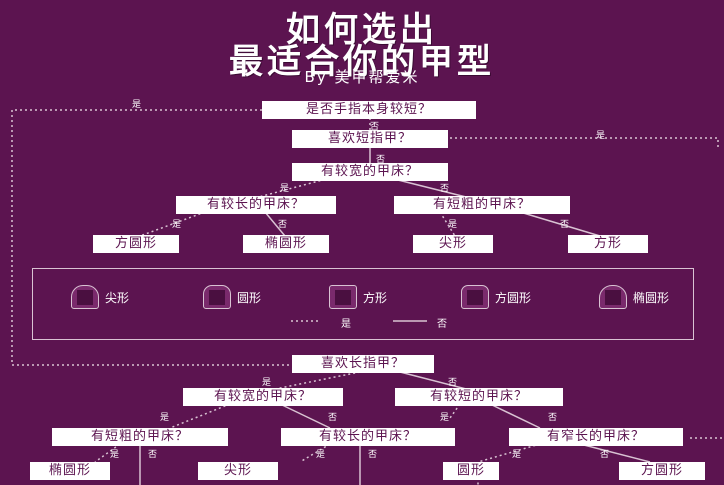 The image size is (724, 485). Describe the element at coordinates (256, 205) in the screenshot. I see `node-longer-nail-bed: 有较长的甲床？` at that location.